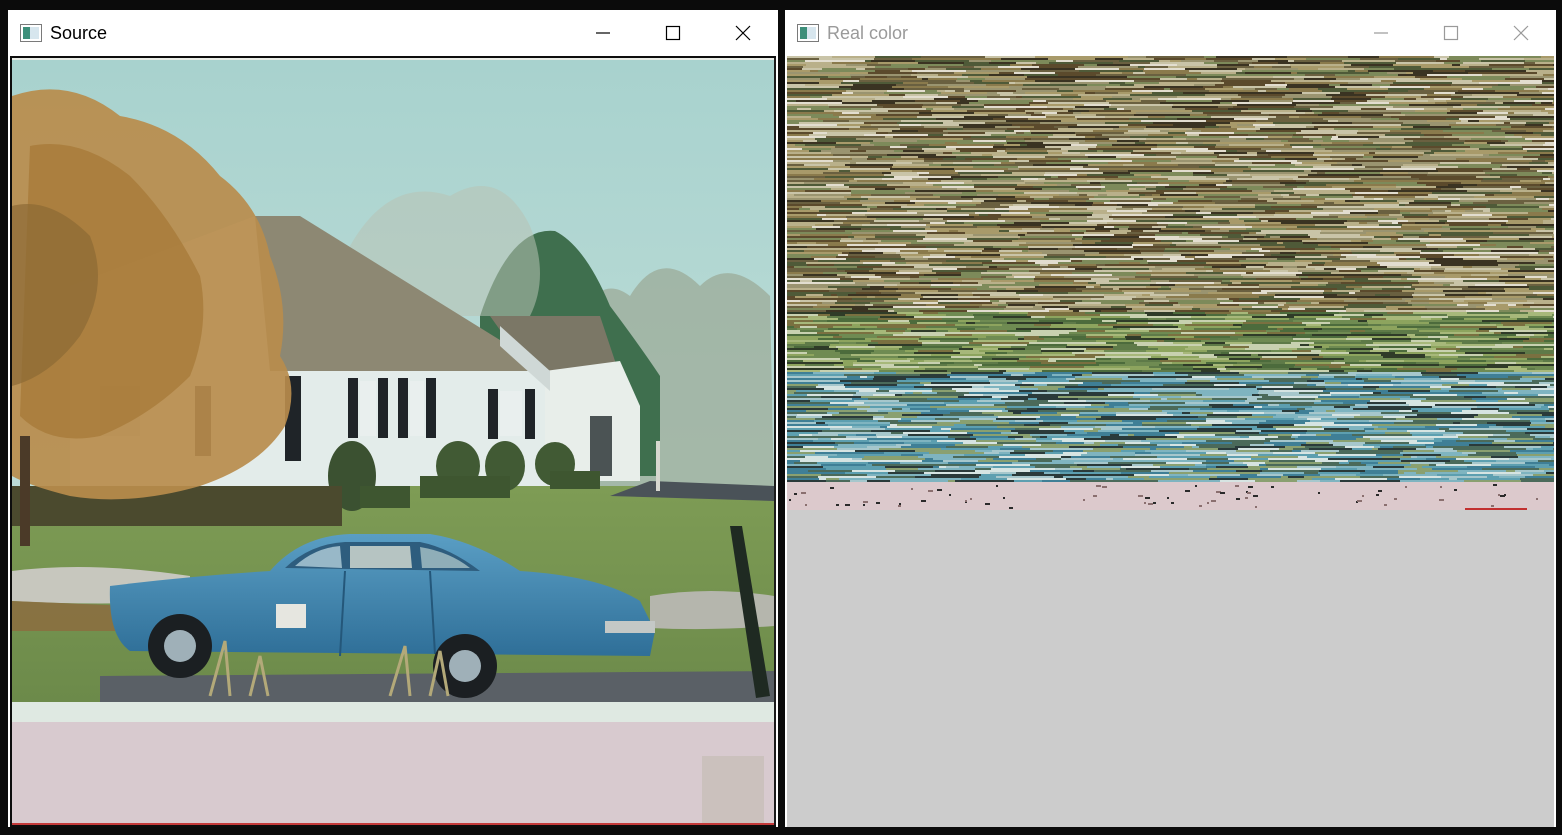  What do you see at coordinates (1170, 33) in the screenshot?
I see `real-color-titlebar: Real color` at bounding box center [1170, 33].